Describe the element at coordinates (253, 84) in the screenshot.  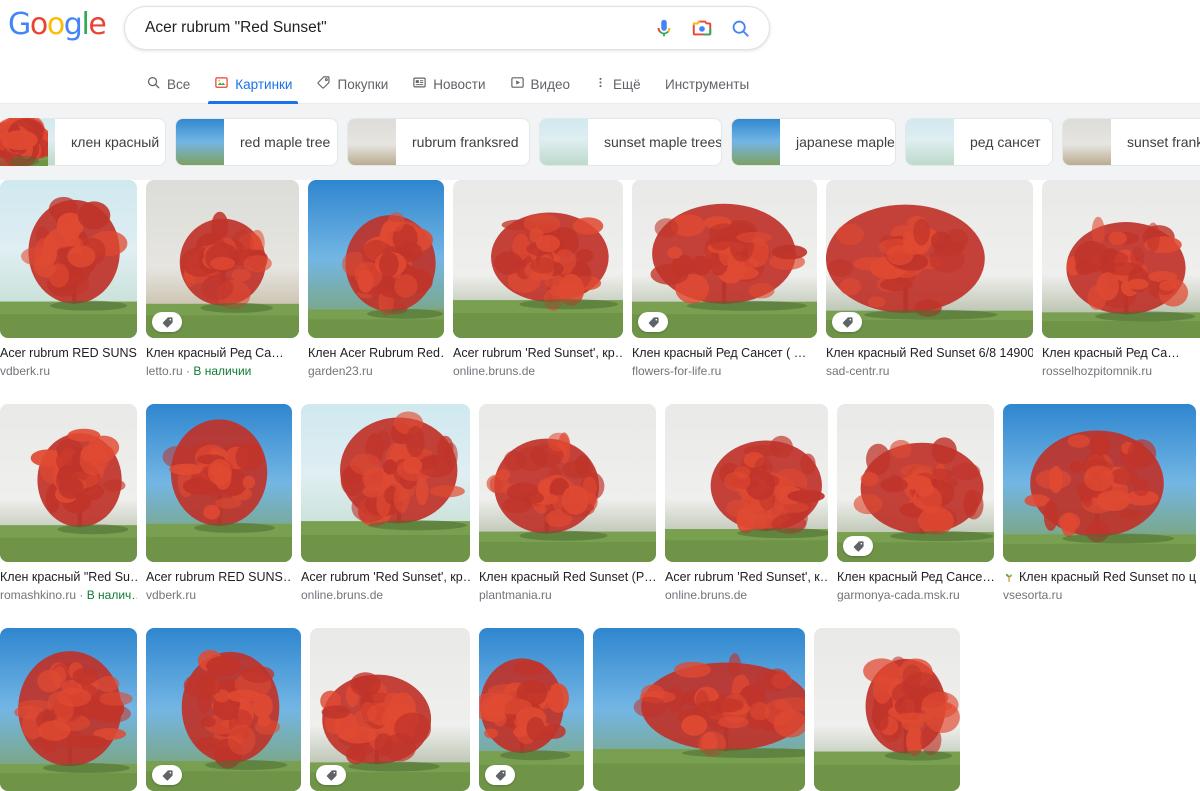
I see `tab-images: Картинки` at that location.